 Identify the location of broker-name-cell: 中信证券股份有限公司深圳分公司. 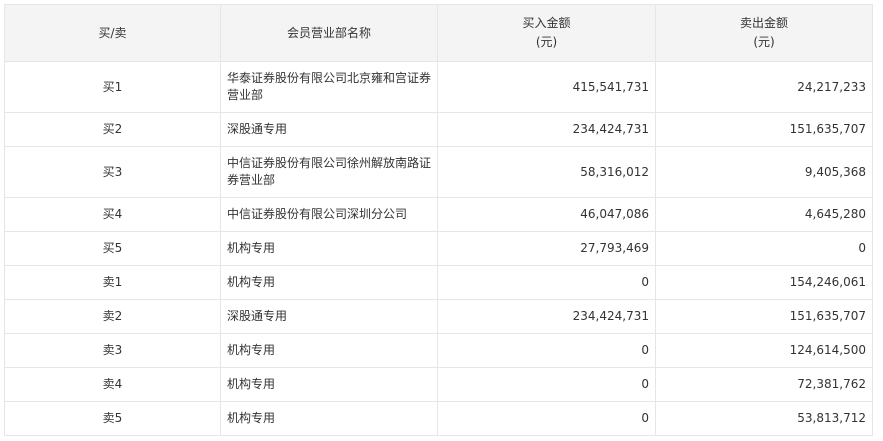
(329, 214).